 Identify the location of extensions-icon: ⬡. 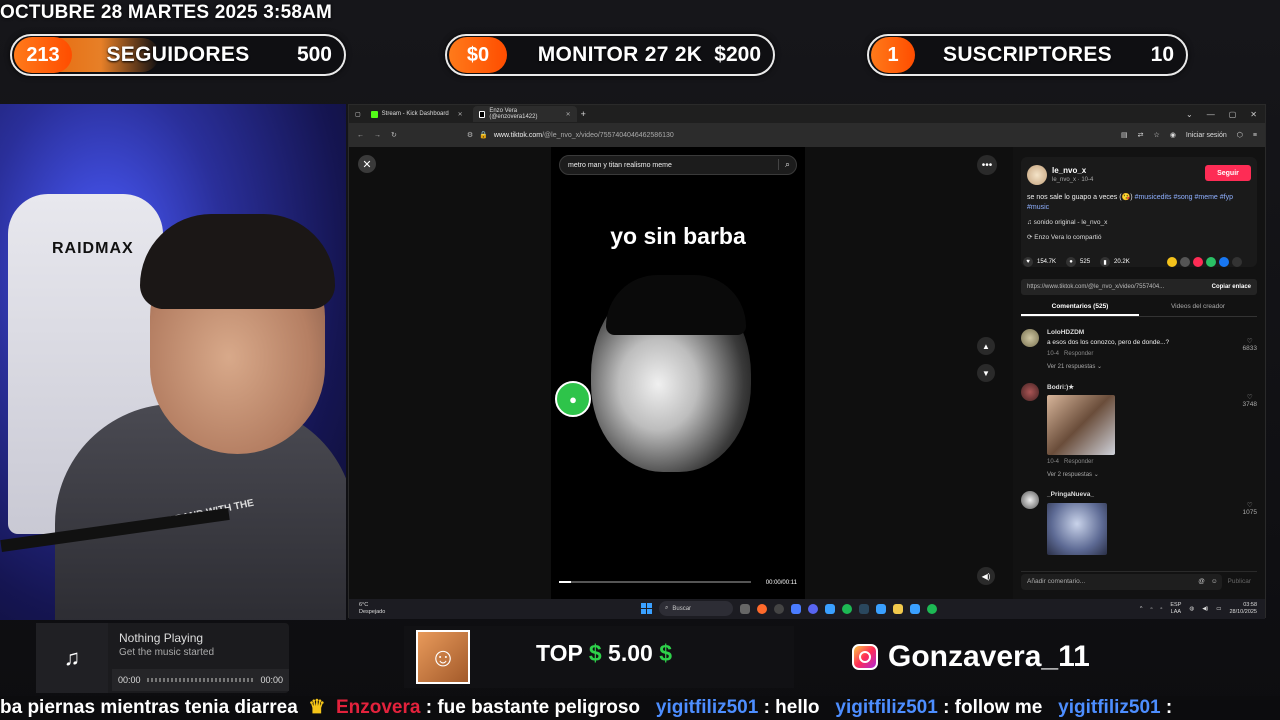
(1240, 135).